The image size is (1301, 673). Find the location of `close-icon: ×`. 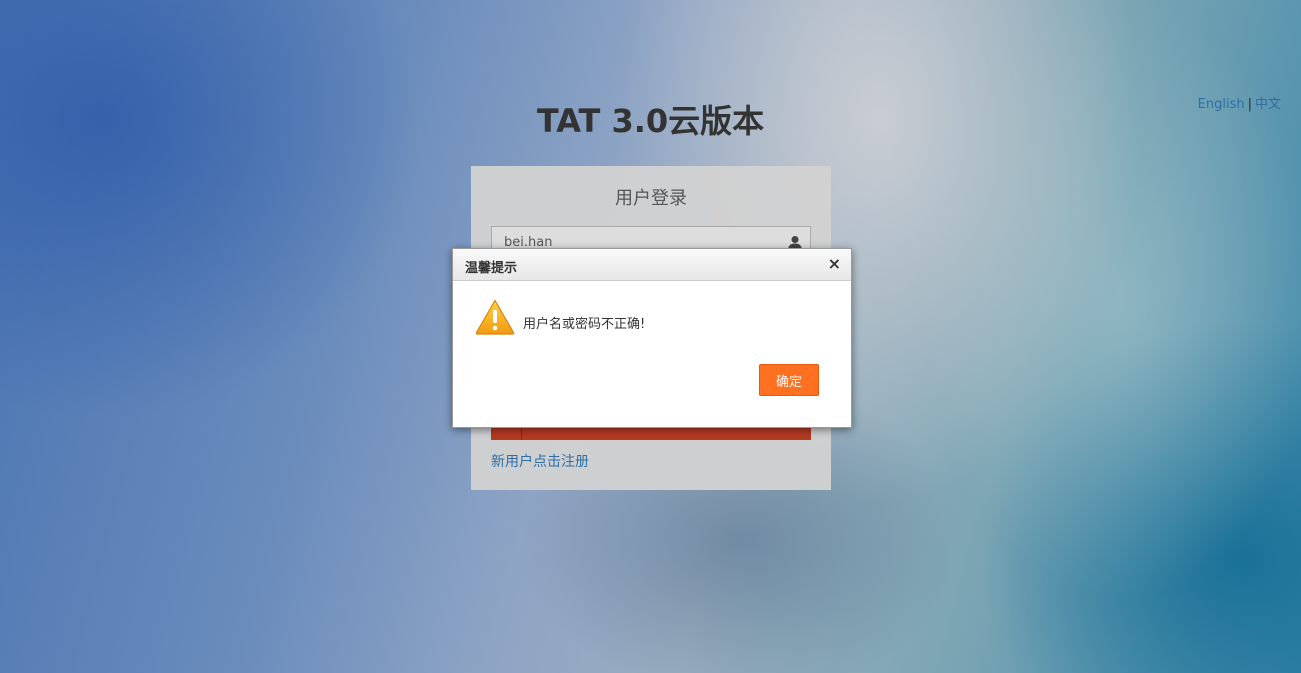

close-icon: × is located at coordinates (834, 263).